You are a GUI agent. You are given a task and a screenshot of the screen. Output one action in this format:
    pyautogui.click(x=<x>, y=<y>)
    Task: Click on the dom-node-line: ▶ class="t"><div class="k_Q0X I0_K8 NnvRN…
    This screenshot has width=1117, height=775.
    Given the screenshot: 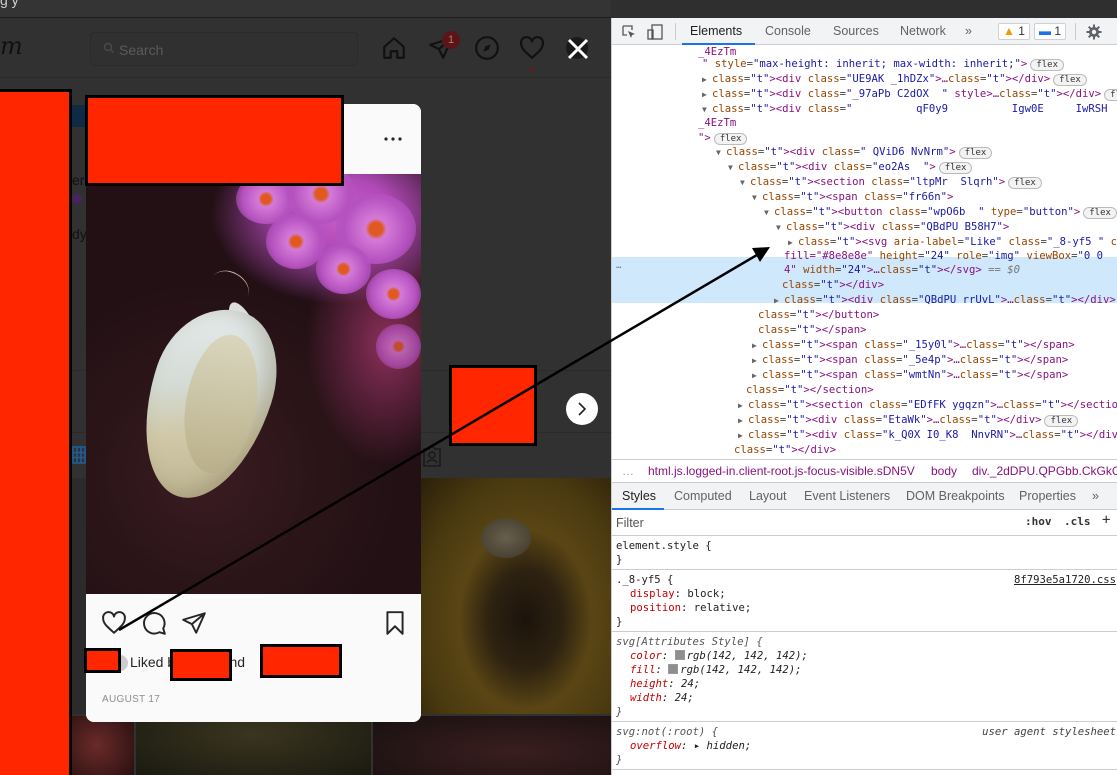 What is the action you would take?
    pyautogui.click(x=927, y=435)
    